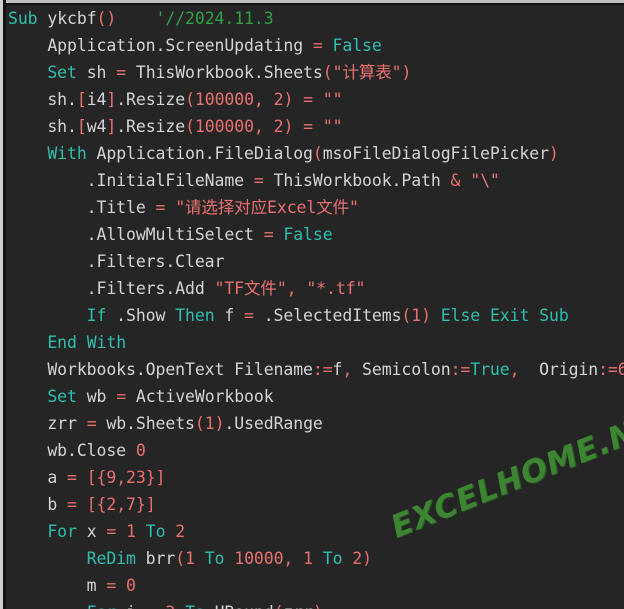 Image resolution: width=624 pixels, height=609 pixels. I want to click on code-token-id: f, so click(337, 369).